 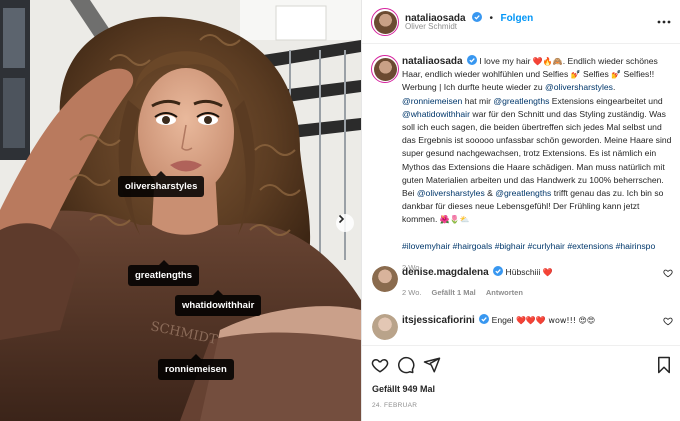 What do you see at coordinates (502, 320) in the screenshot?
I see `comment-body: Engel` at bounding box center [502, 320].